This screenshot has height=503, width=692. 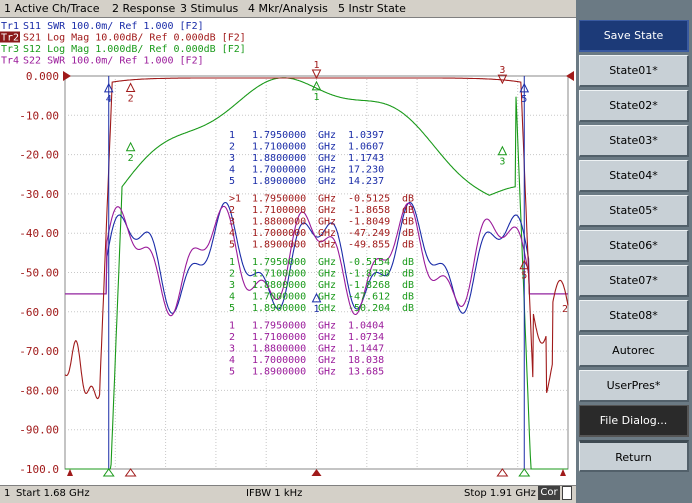 What do you see at coordinates (634, 106) in the screenshot?
I see `state02-button: State02*` at bounding box center [634, 106].